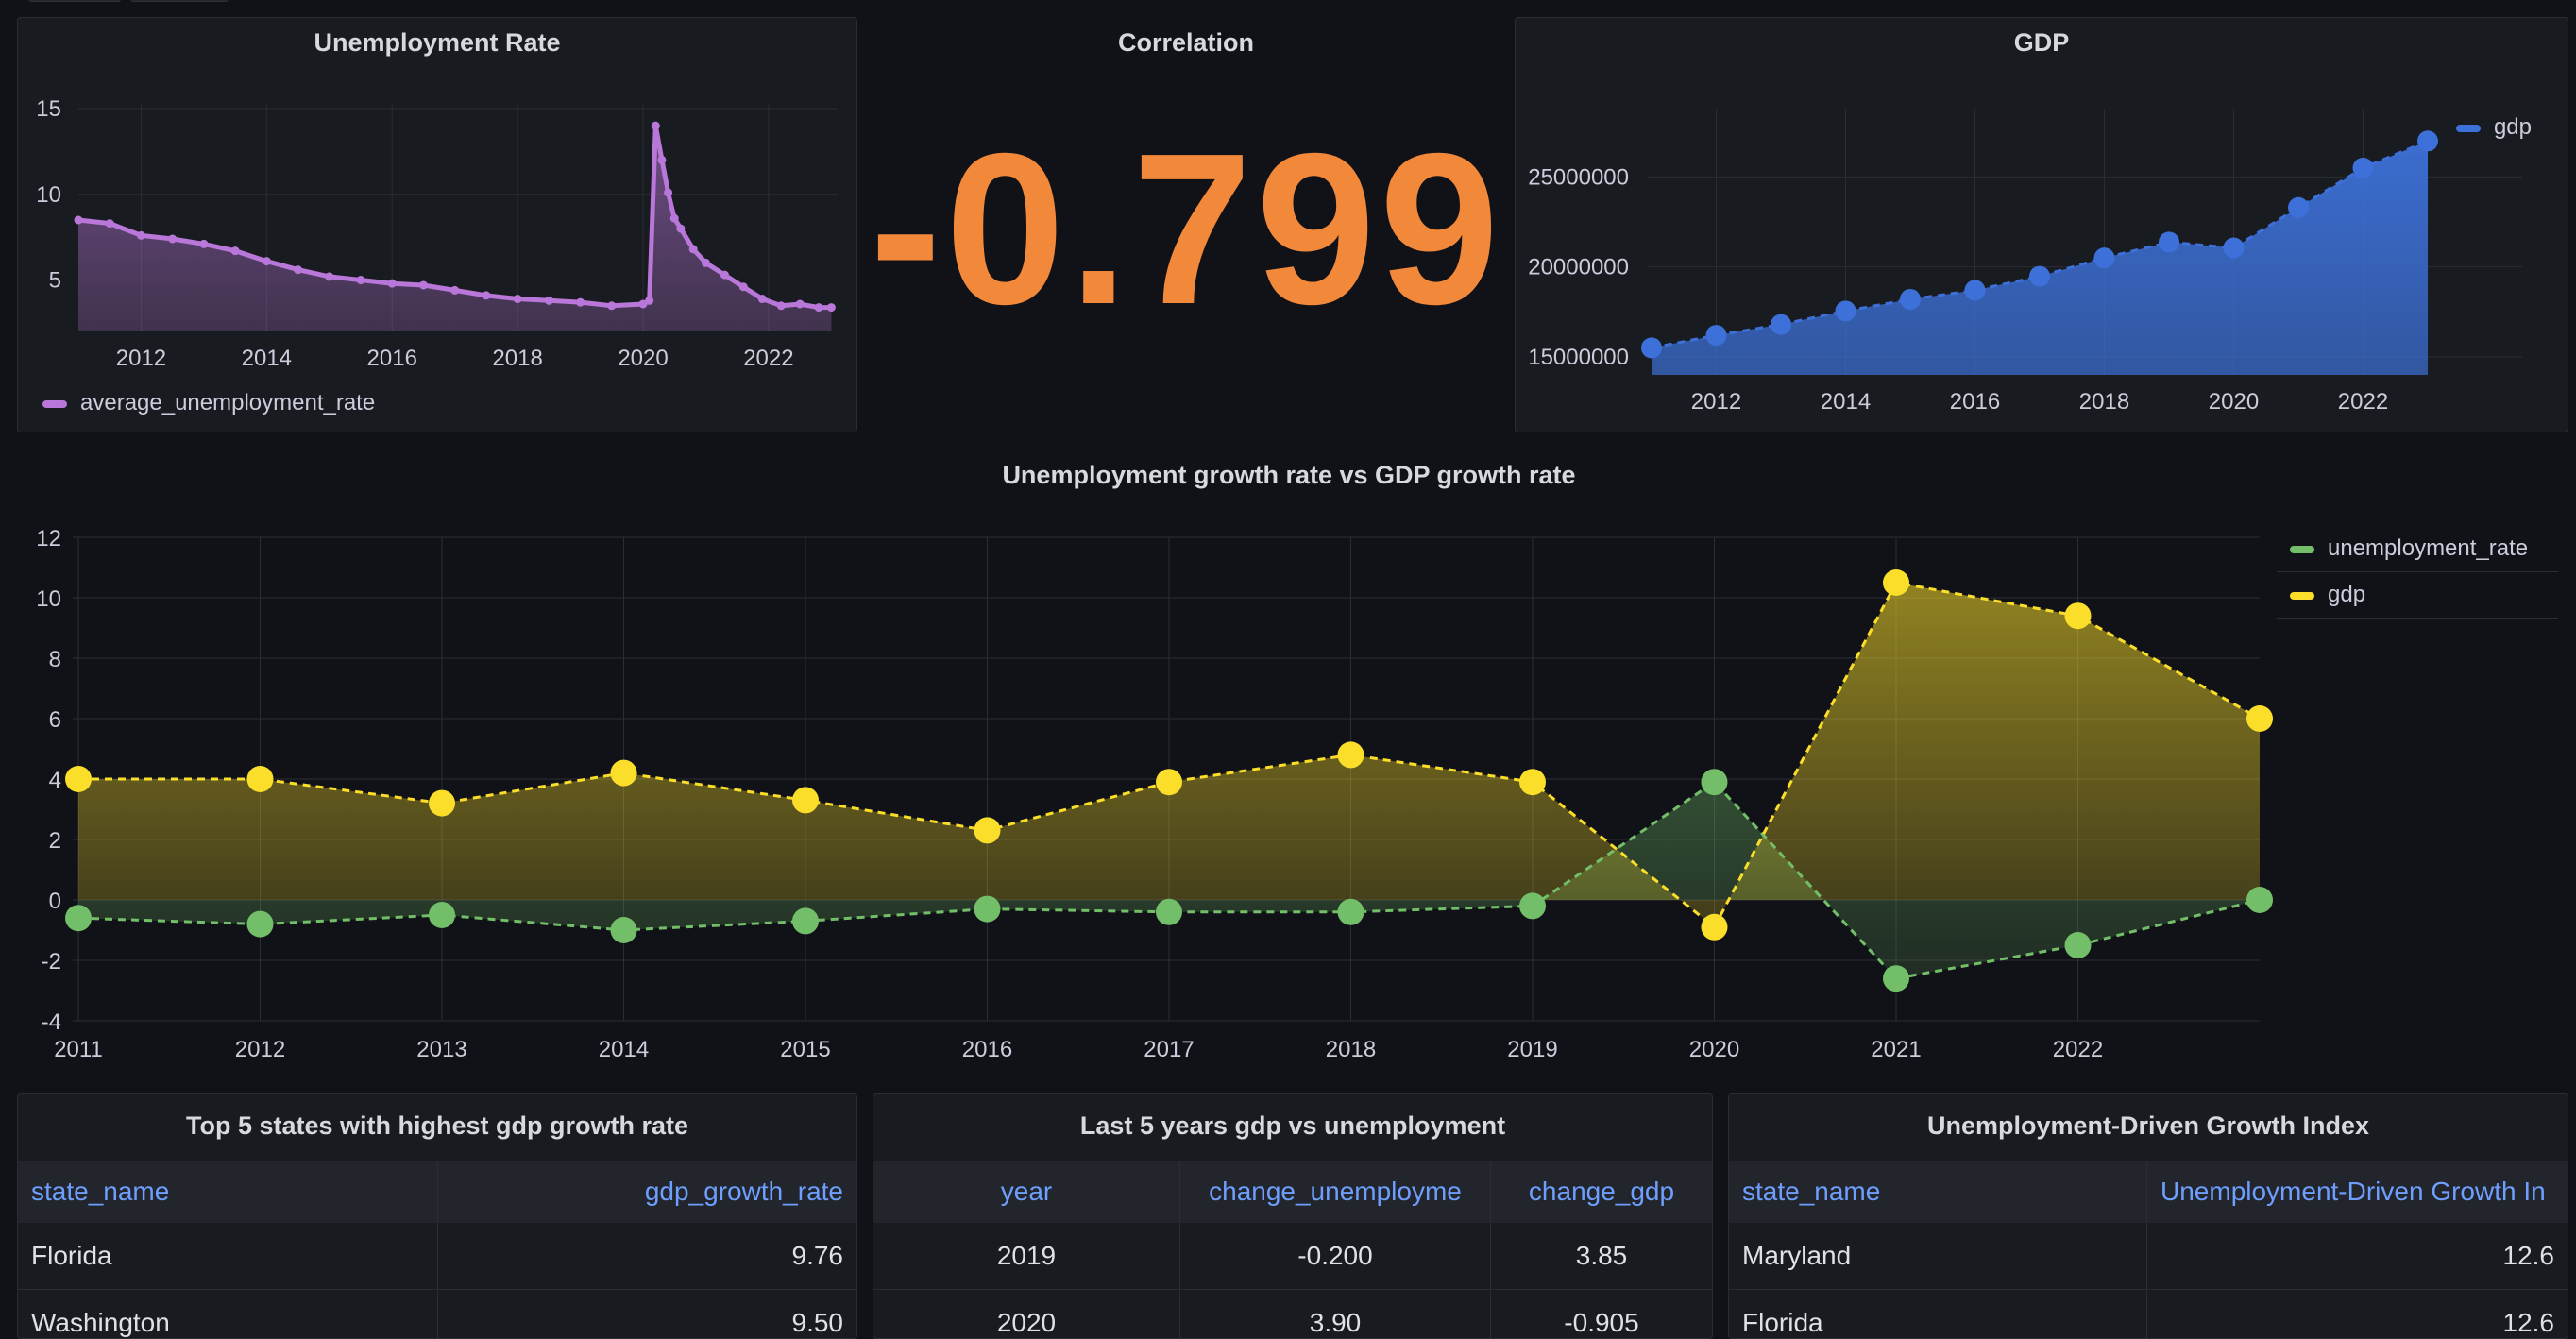 Image resolution: width=2576 pixels, height=1339 pixels. What do you see at coordinates (1602, 1192) in the screenshot?
I see `column-header: change_gdp` at bounding box center [1602, 1192].